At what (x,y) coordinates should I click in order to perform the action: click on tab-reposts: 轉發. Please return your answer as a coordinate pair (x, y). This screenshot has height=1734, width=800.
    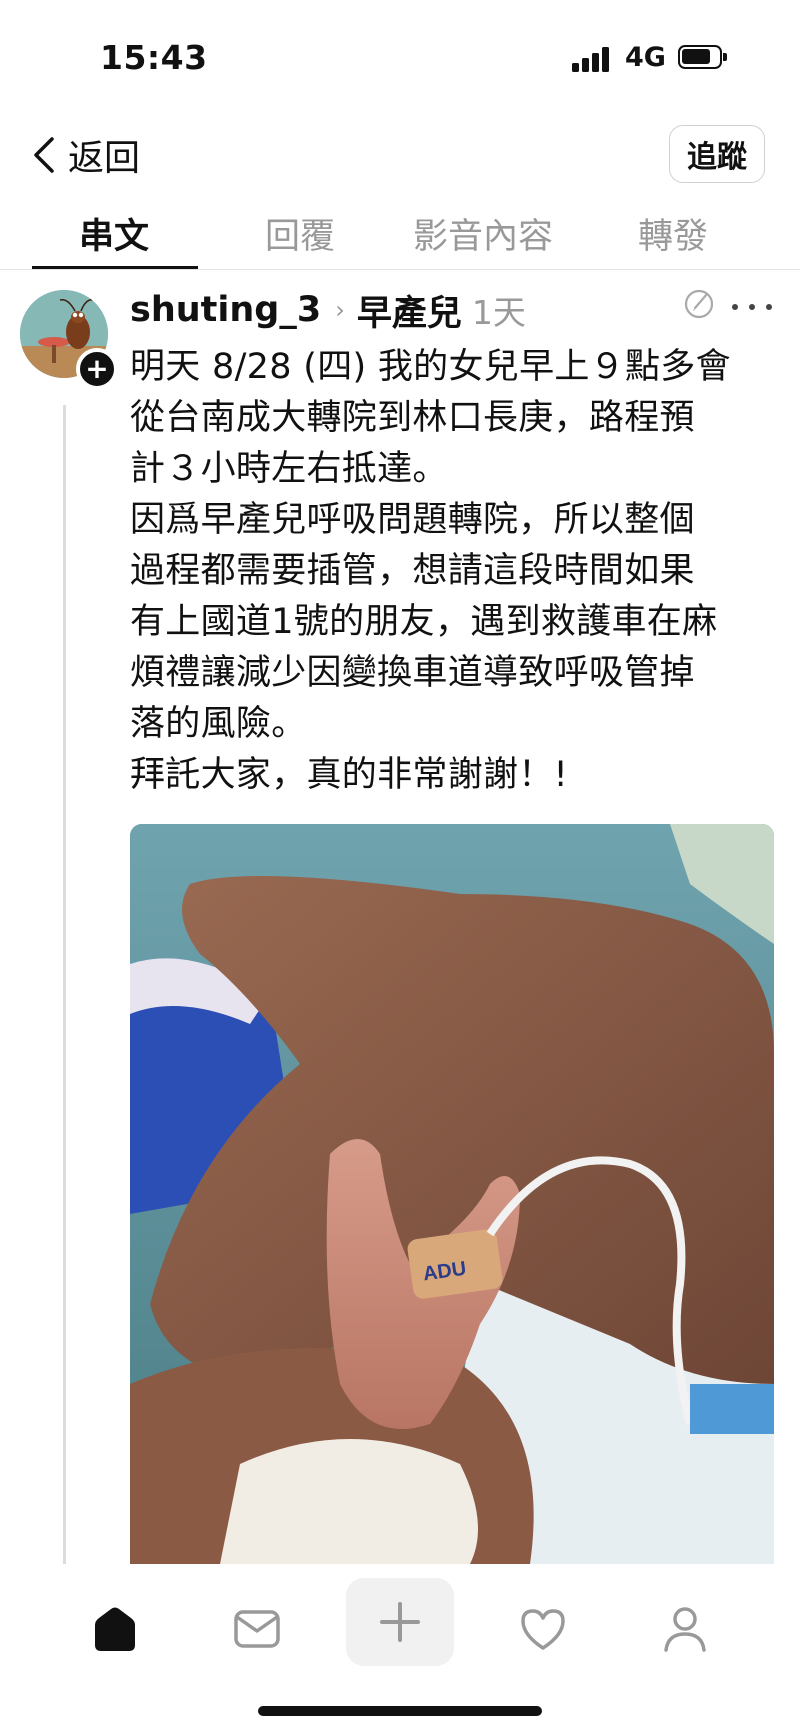
    Looking at the image, I should click on (673, 233).